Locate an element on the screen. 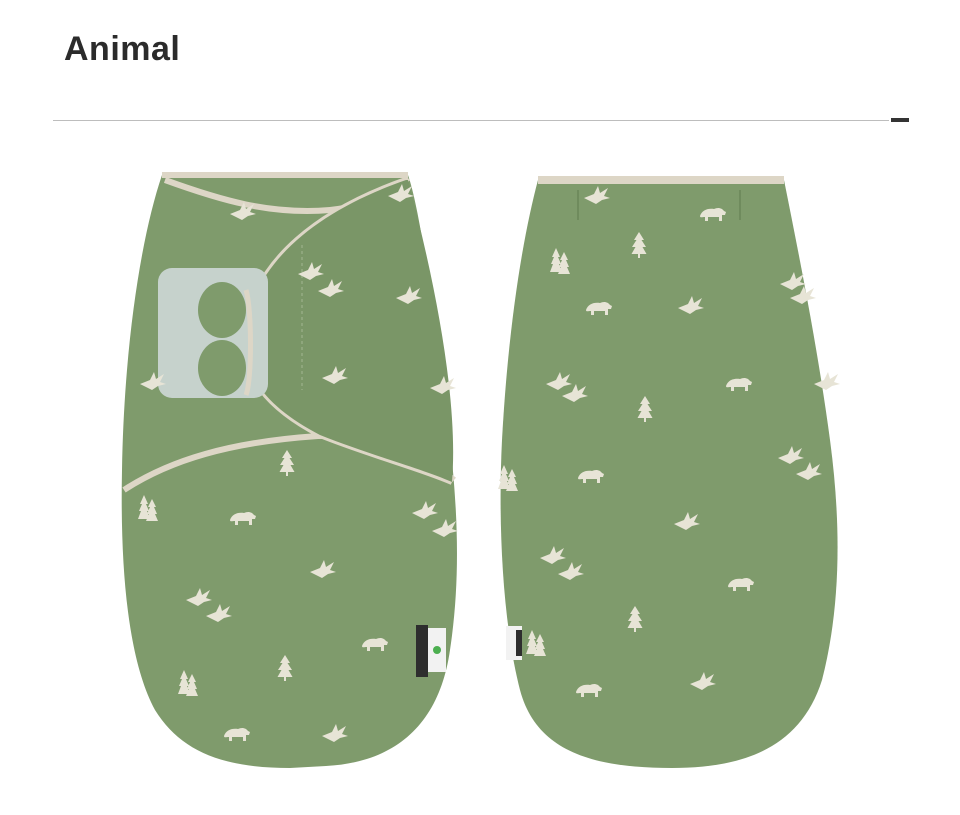 Image resolution: width=960 pixels, height=815 pixels. brand-tag-front is located at coordinates (431, 651).